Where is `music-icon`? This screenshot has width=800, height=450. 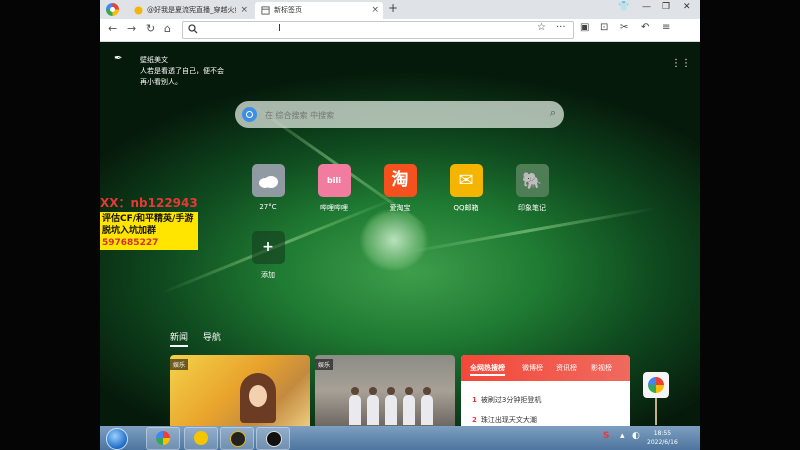 music-icon is located at coordinates (201, 438).